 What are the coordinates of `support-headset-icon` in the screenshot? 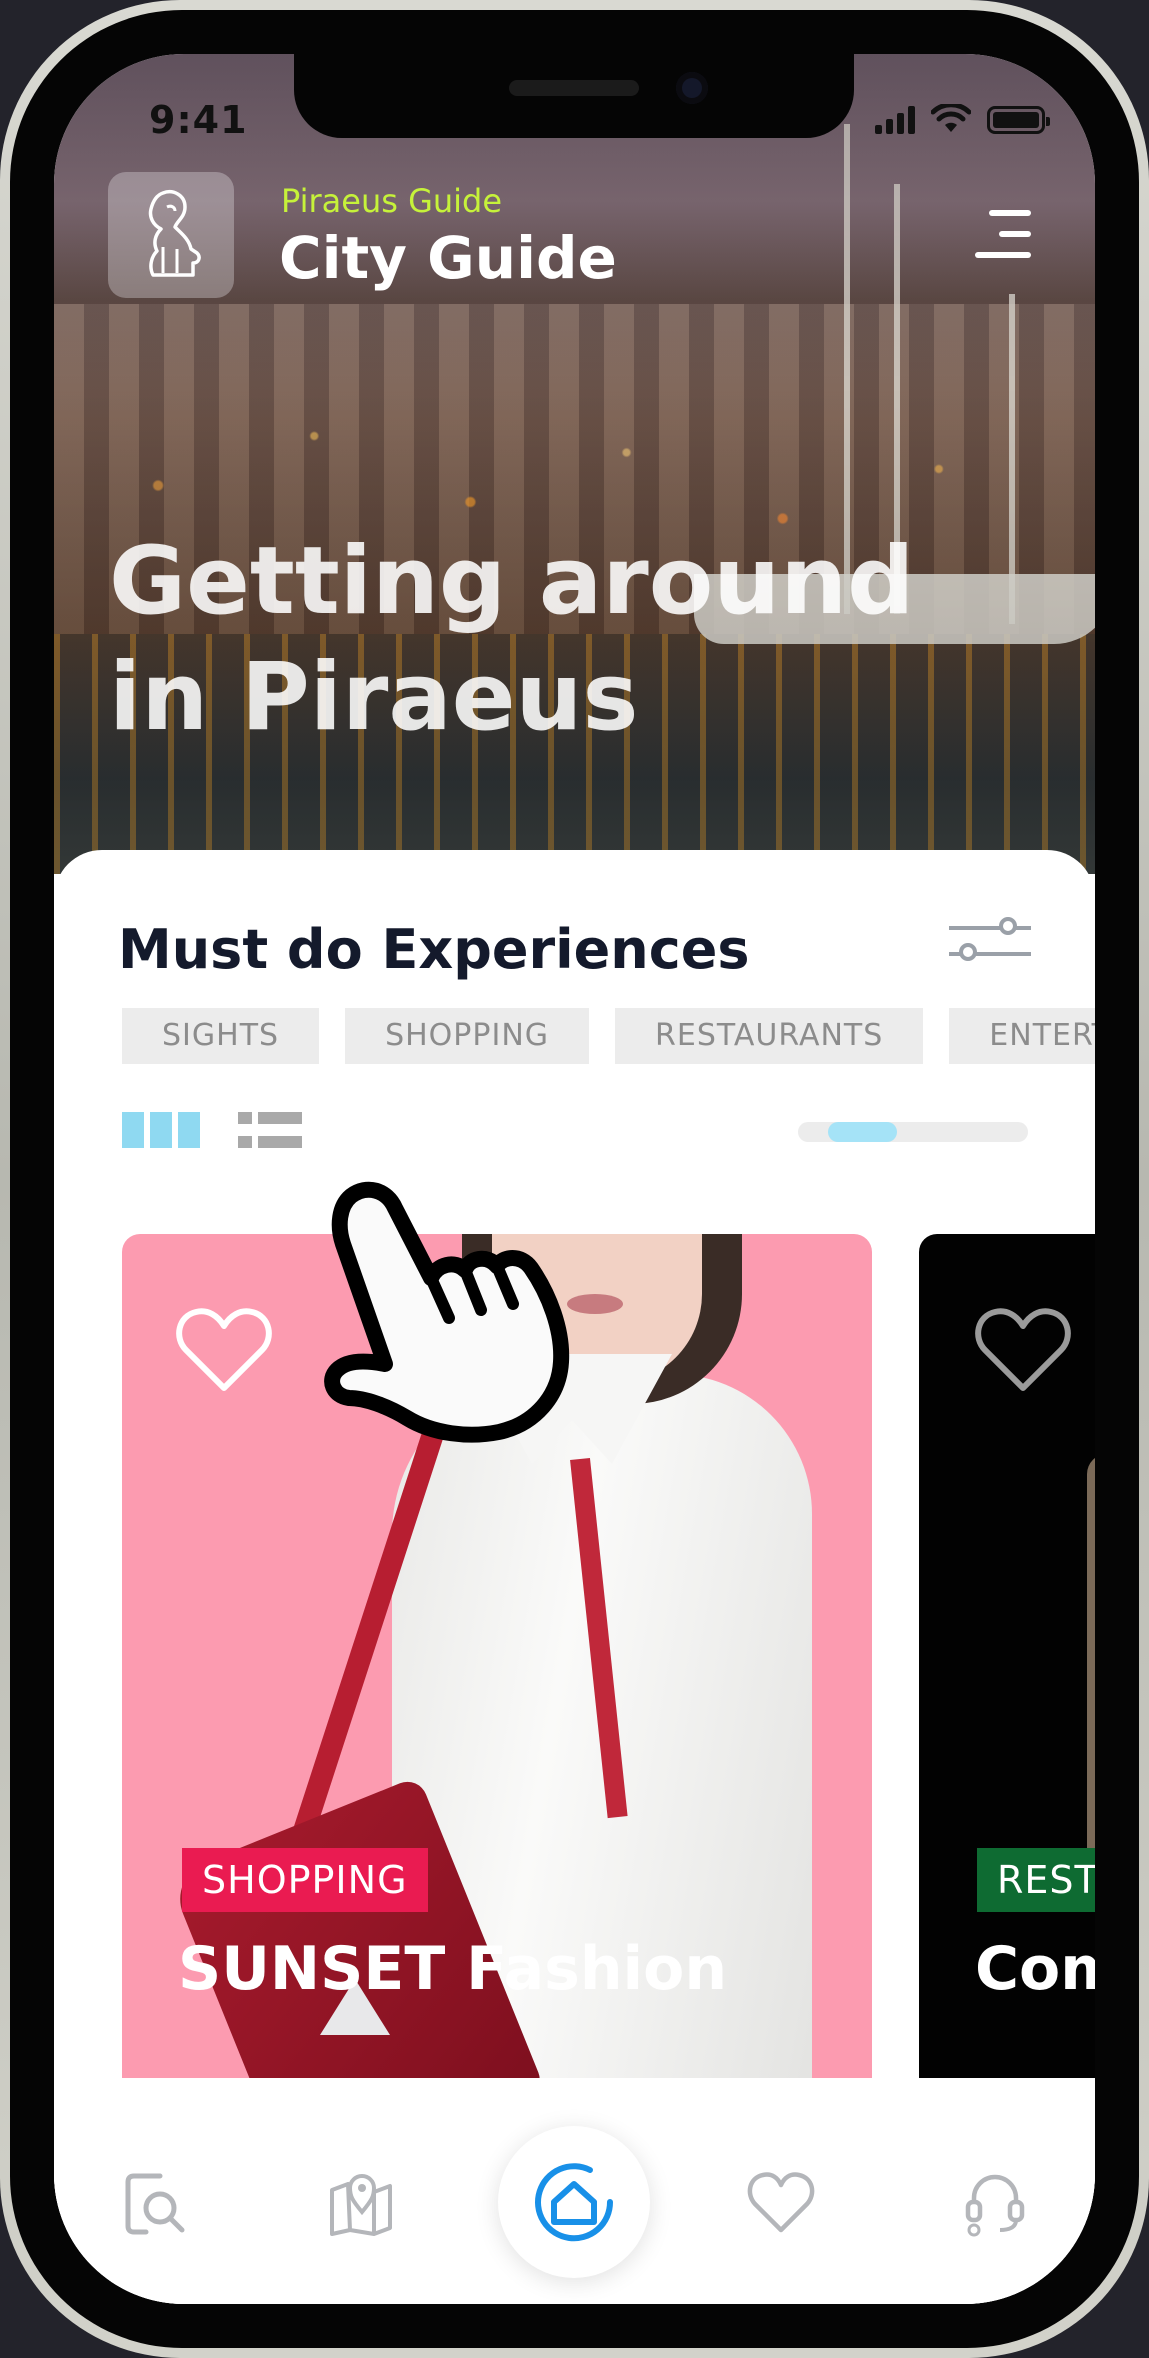 It's located at (995, 2203).